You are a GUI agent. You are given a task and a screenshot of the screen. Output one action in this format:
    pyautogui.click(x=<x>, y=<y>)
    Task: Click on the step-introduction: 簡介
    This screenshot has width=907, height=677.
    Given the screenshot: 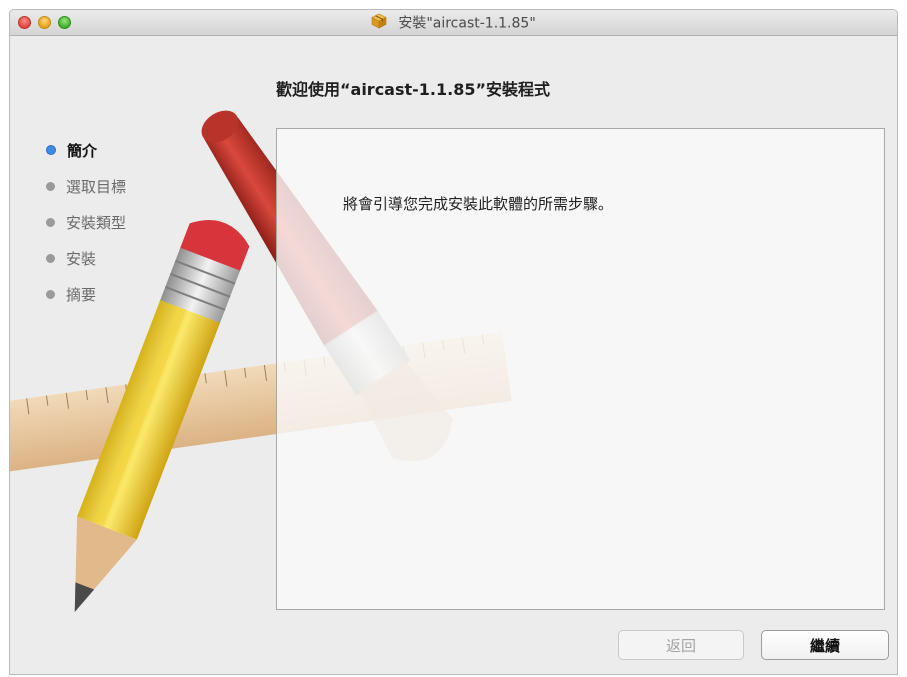 What is the action you would take?
    pyautogui.click(x=86, y=150)
    